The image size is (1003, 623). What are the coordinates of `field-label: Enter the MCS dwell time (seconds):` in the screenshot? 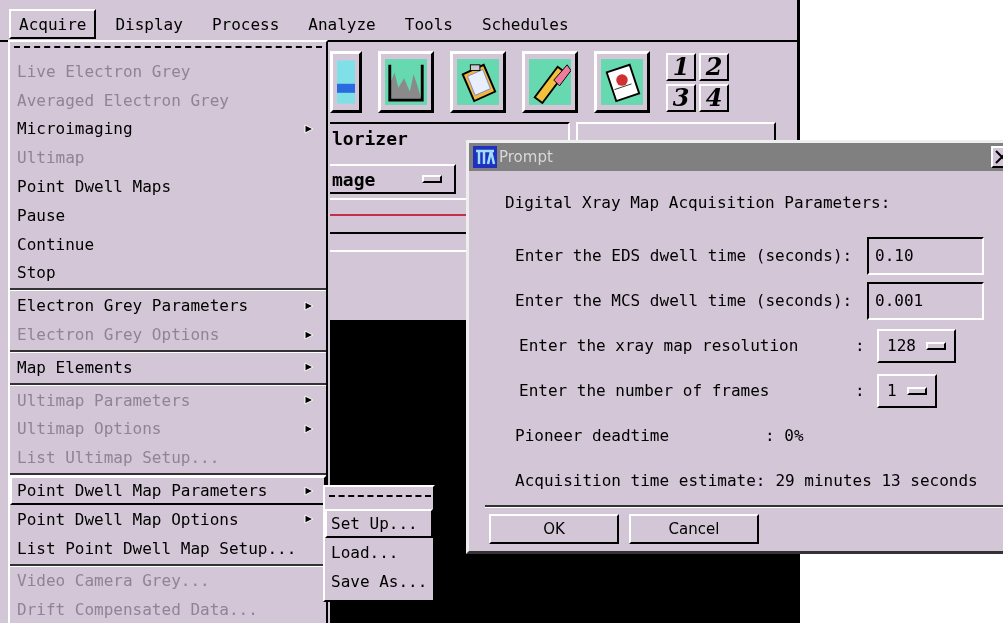 It's located at (684, 300).